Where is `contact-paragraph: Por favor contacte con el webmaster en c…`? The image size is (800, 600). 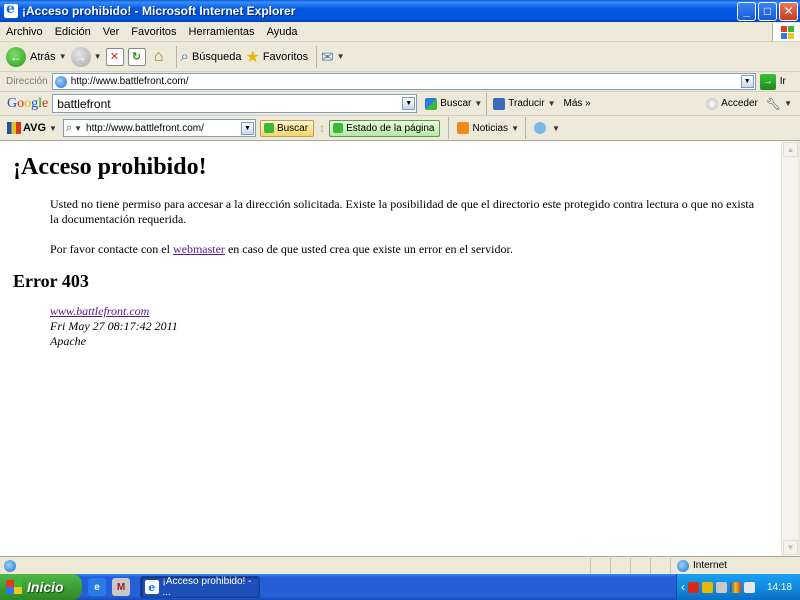
contact-paragraph: Por favor contacte con el webmaster en c… is located at coordinates (405, 249).